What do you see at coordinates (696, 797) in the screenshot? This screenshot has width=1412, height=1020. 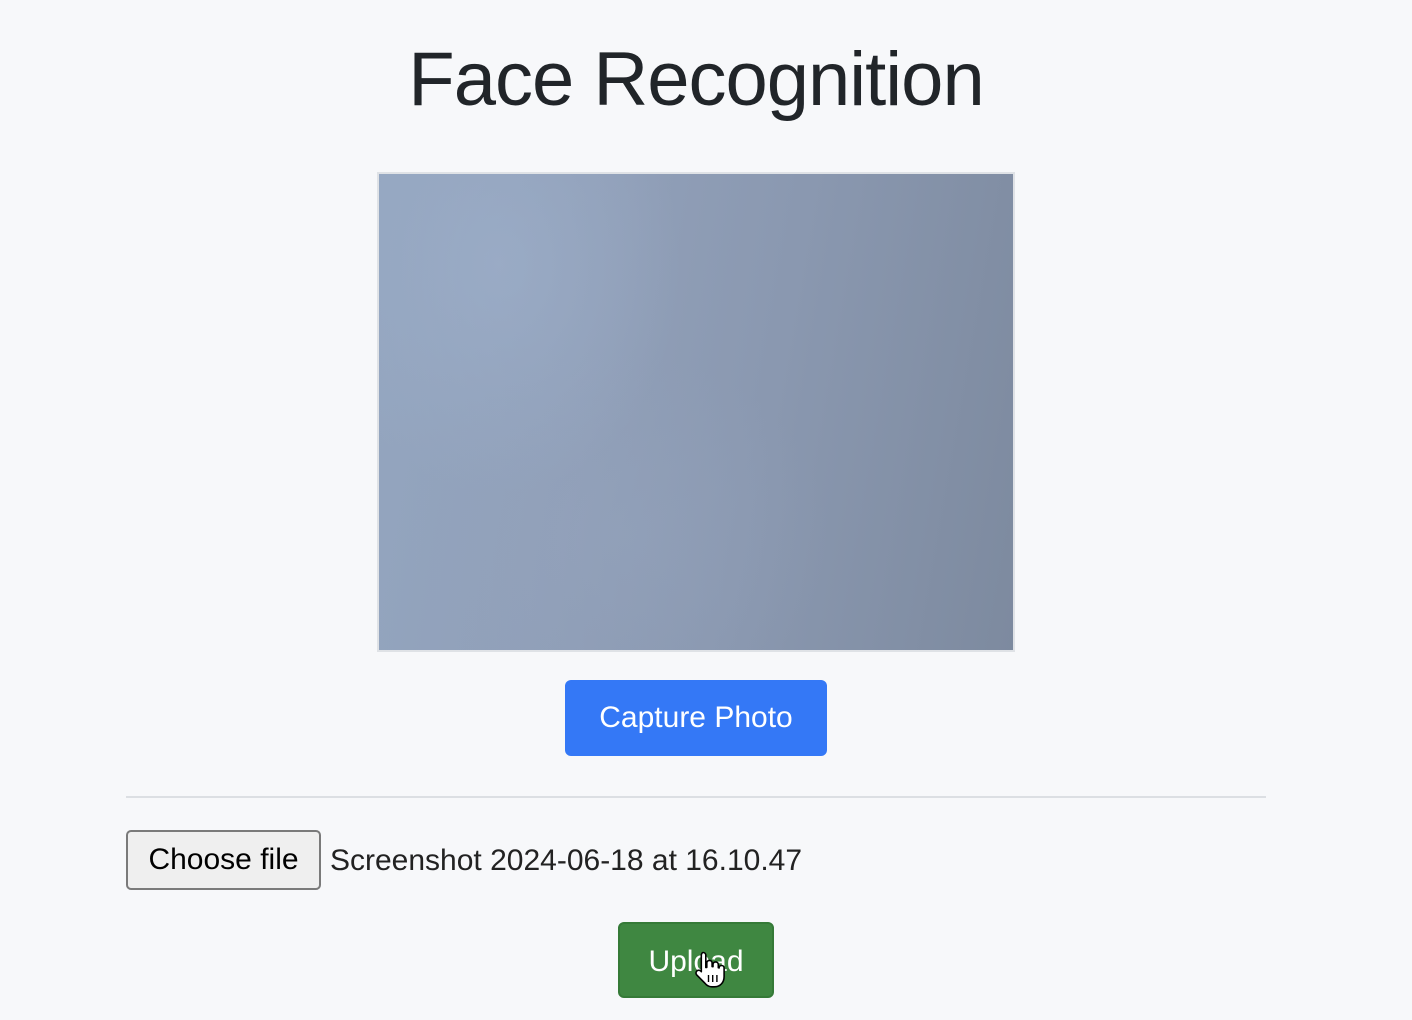 I see `divider` at bounding box center [696, 797].